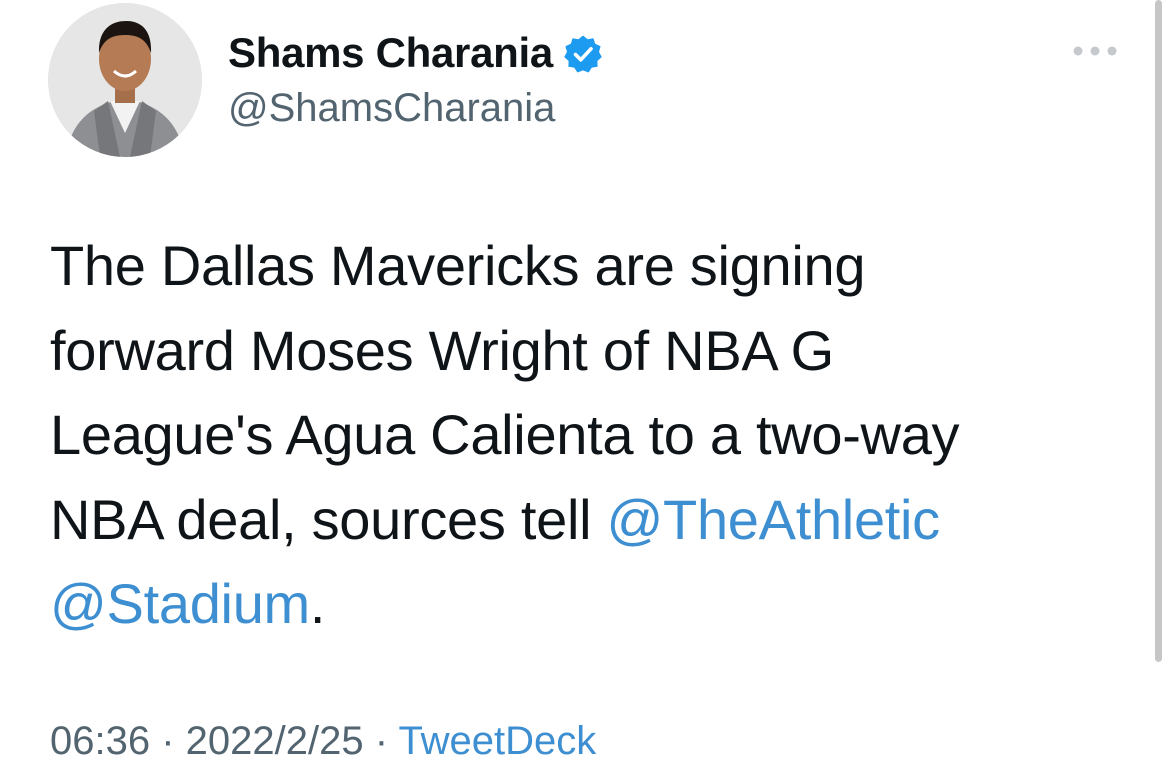 Image resolution: width=1170 pixels, height=766 pixels. What do you see at coordinates (391, 108) in the screenshot?
I see `user-handle: @ShamsCharania` at bounding box center [391, 108].